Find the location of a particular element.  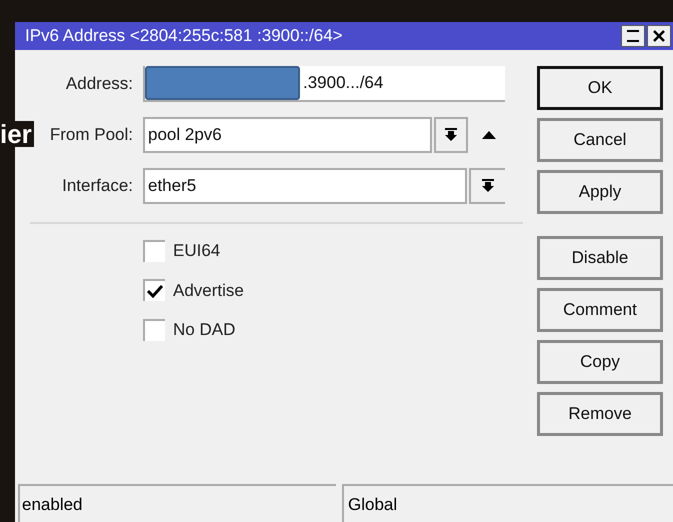

overlay-text: ier is located at coordinates (17, 134).